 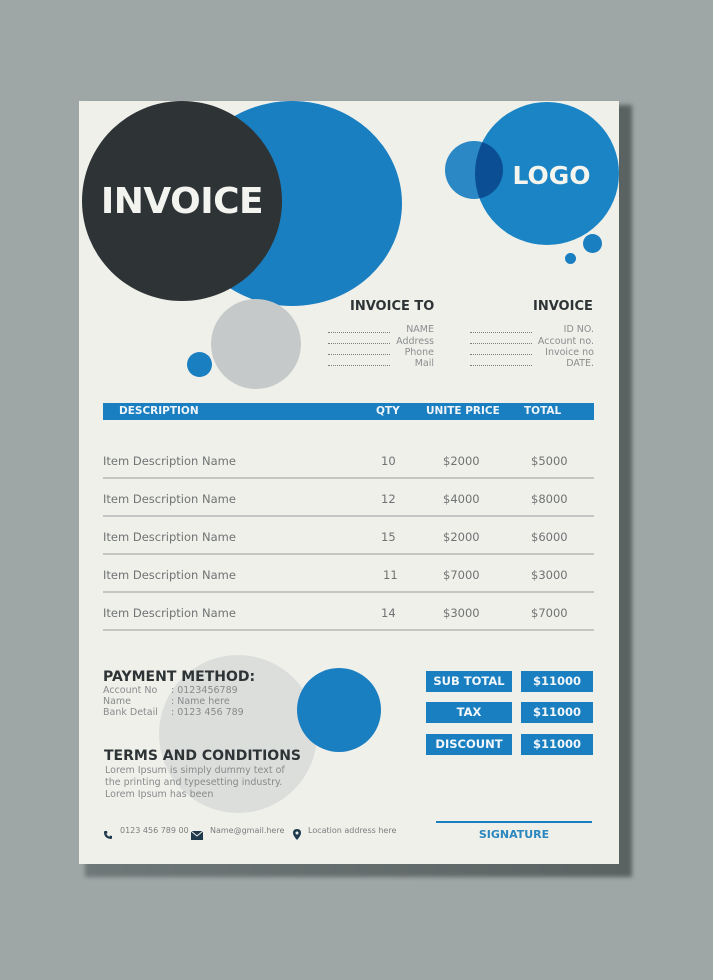 I want to click on row-qty: 10, so click(x=388, y=461).